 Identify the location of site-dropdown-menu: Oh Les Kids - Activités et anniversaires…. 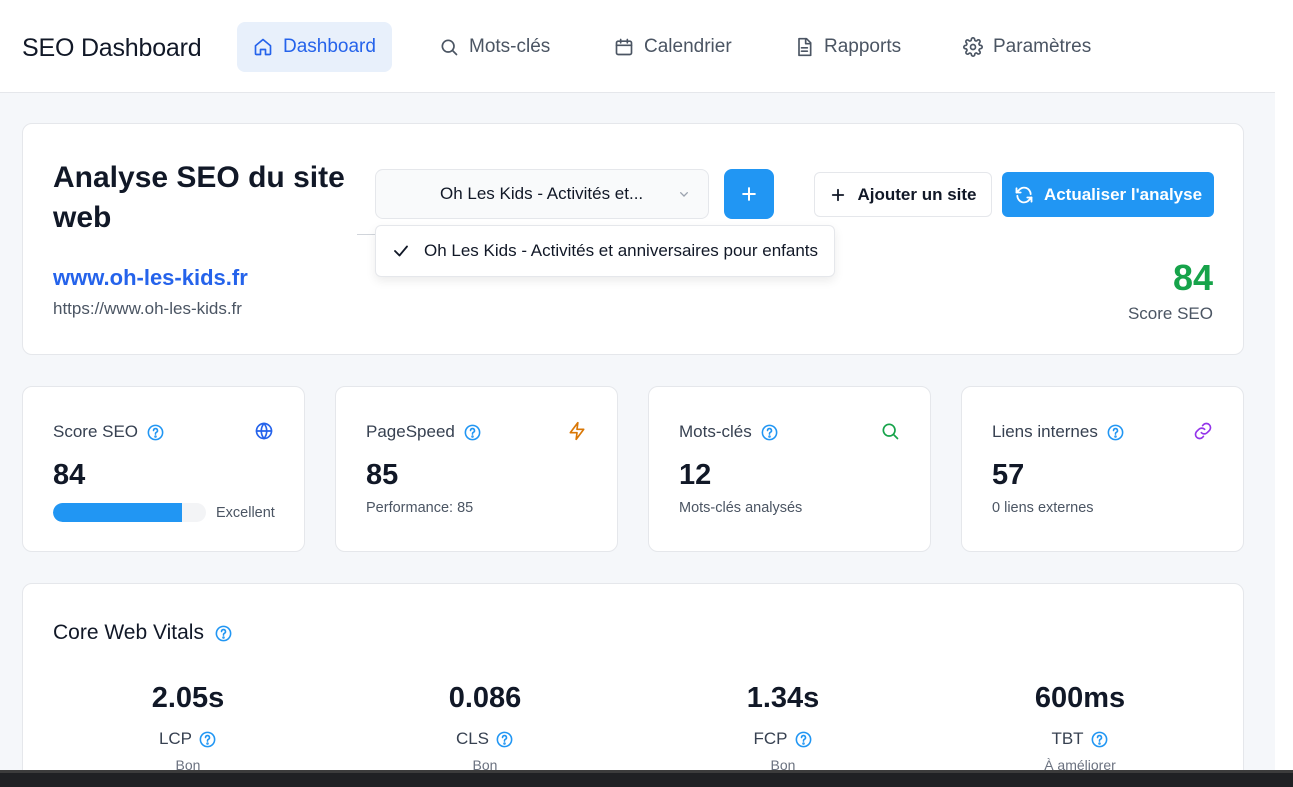
(605, 251).